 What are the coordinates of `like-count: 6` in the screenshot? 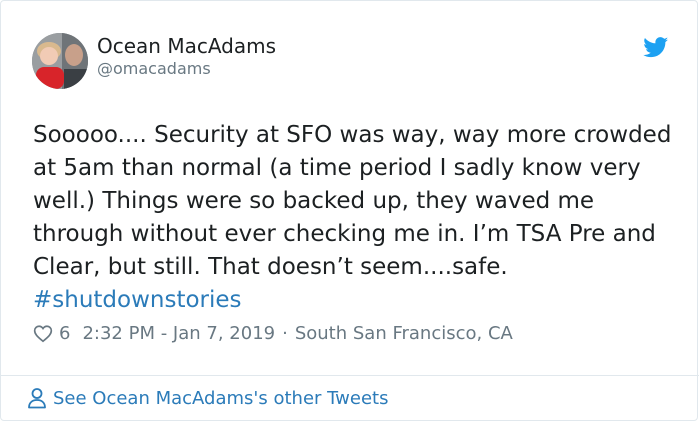 It's located at (64, 333).